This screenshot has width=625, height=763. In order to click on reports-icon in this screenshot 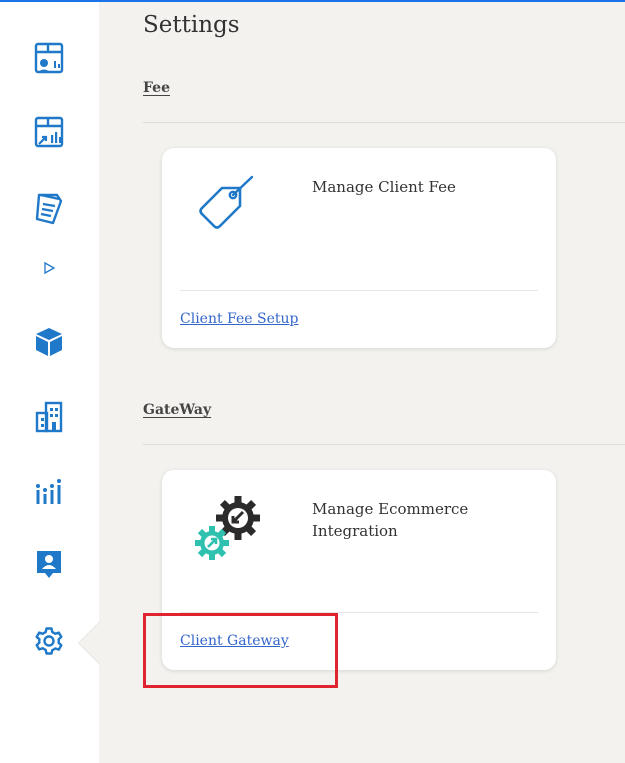, I will do `click(49, 132)`.